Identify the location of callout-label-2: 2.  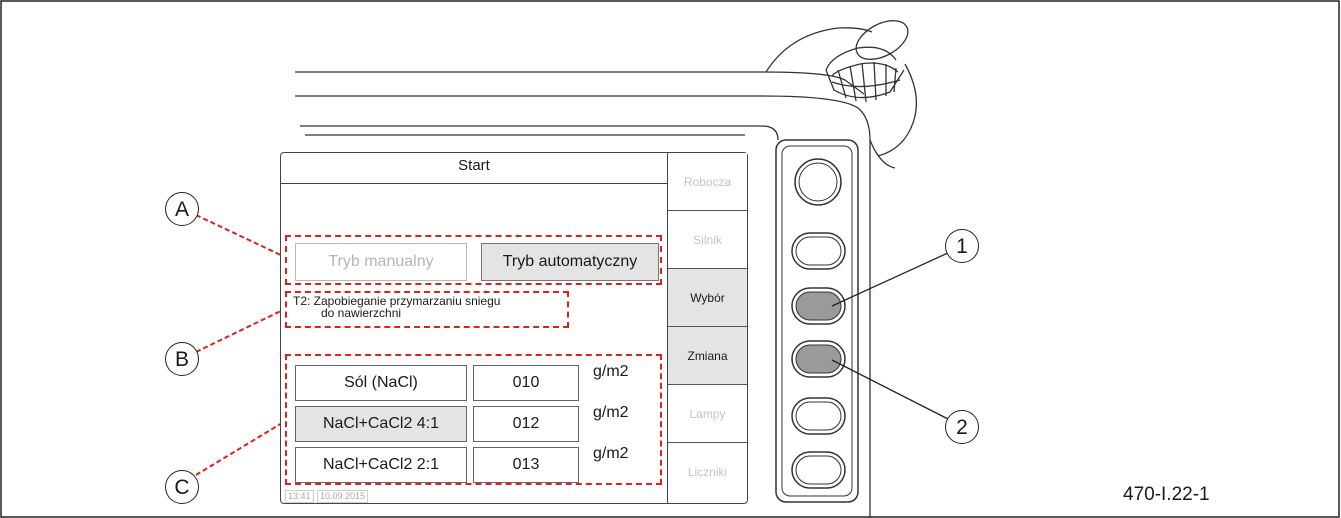
(962, 427).